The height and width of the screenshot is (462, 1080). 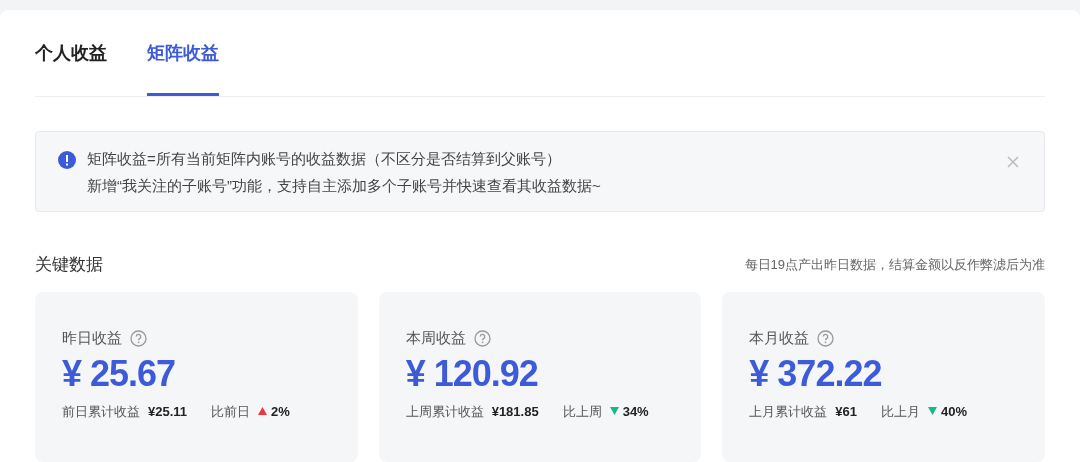 What do you see at coordinates (444, 411) in the screenshot?
I see `previous-label: 上周累计收益` at bounding box center [444, 411].